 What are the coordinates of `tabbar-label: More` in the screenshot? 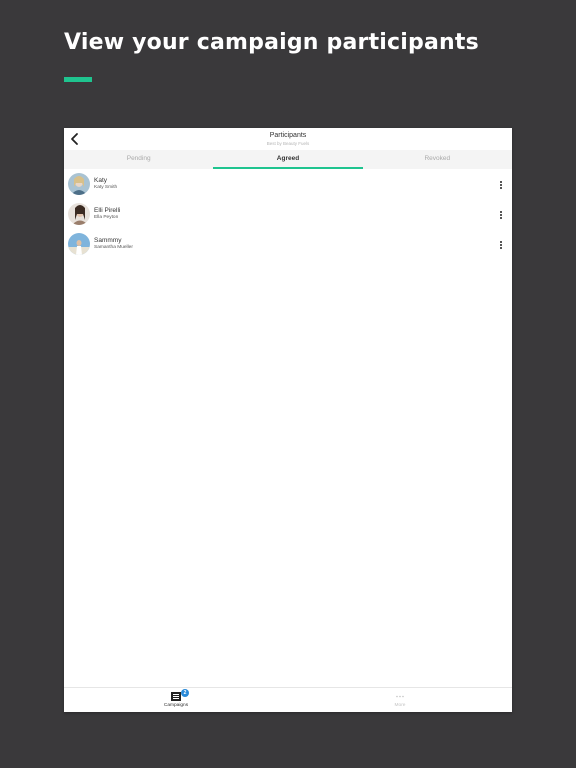 It's located at (400, 705).